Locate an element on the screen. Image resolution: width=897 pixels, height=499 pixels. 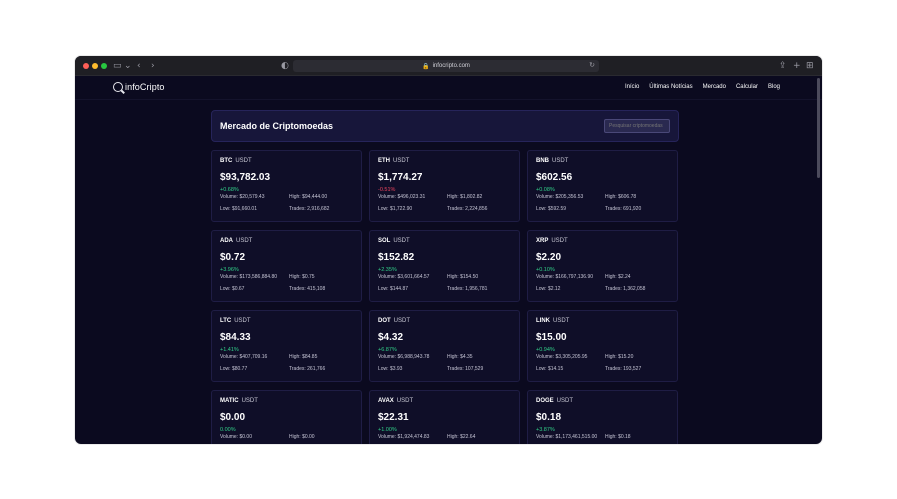
nav-link-inicio: Início is located at coordinates (632, 87).